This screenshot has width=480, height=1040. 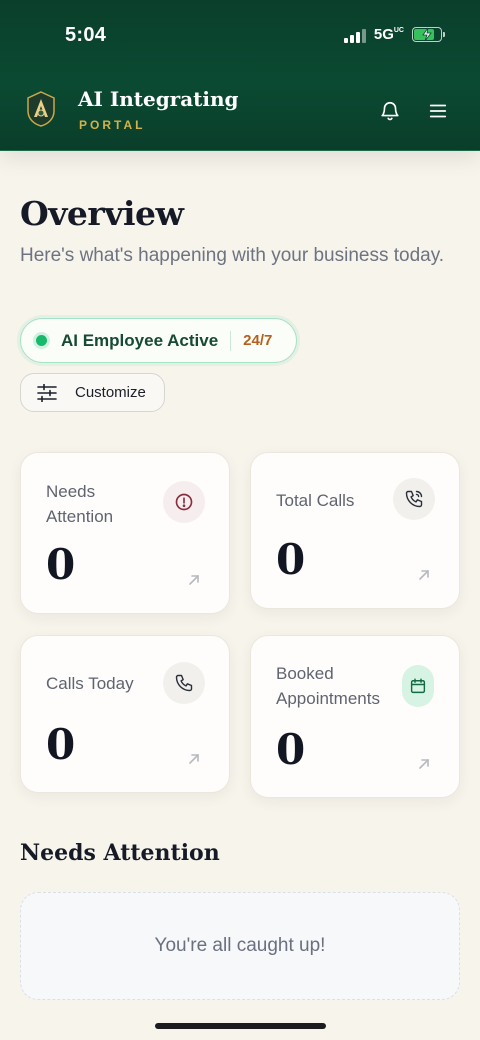 I want to click on empty-message: You're all caught up!, so click(x=240, y=945).